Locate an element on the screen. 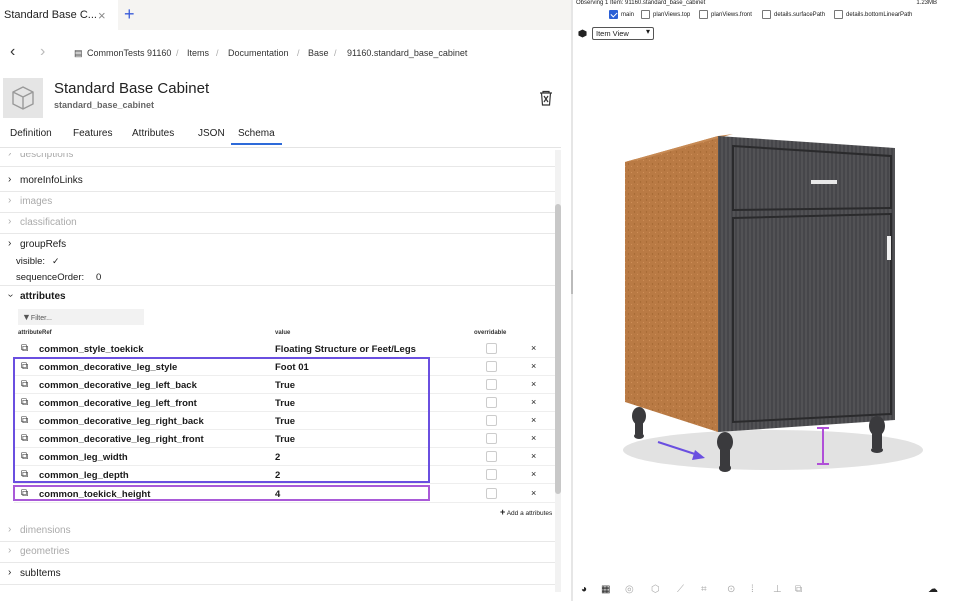 This screenshot has height=601, width=953. tab-definition: Definition is located at coordinates (31, 133).